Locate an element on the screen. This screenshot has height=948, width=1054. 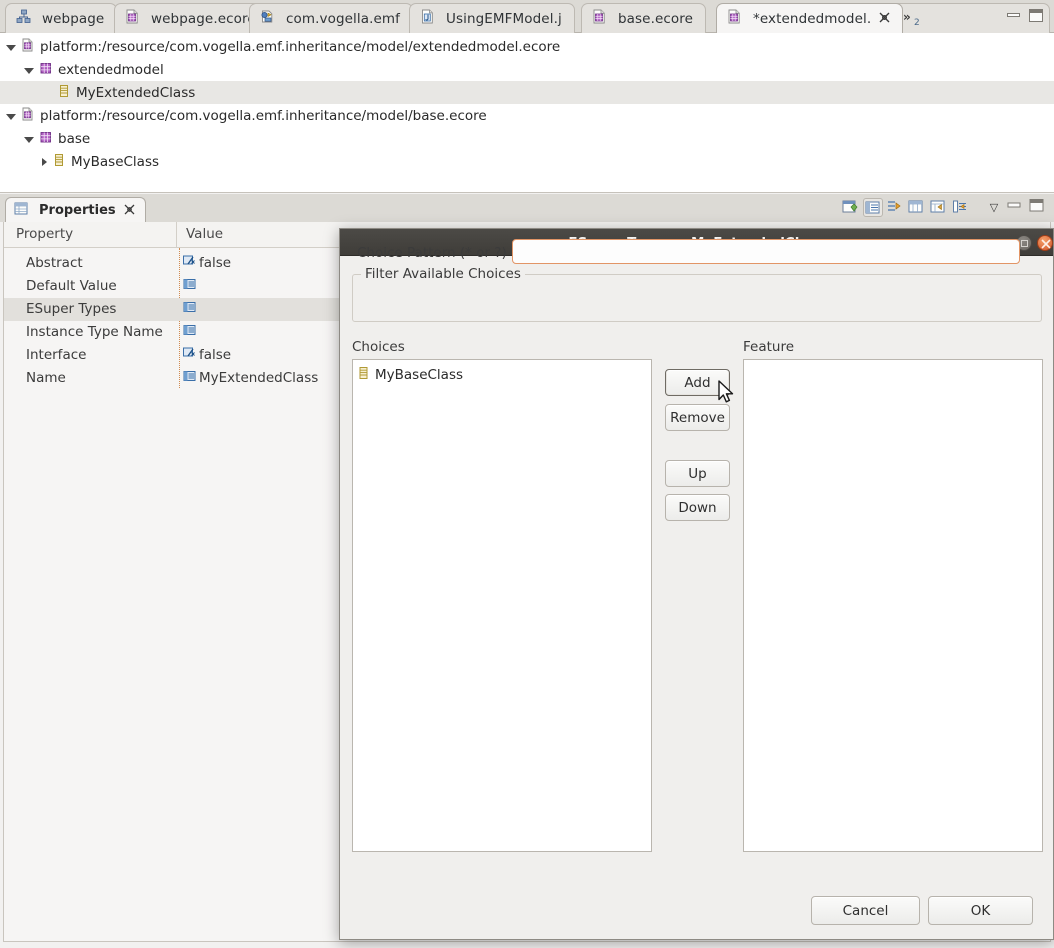
plugin-project-icon is located at coordinates (267, 18).